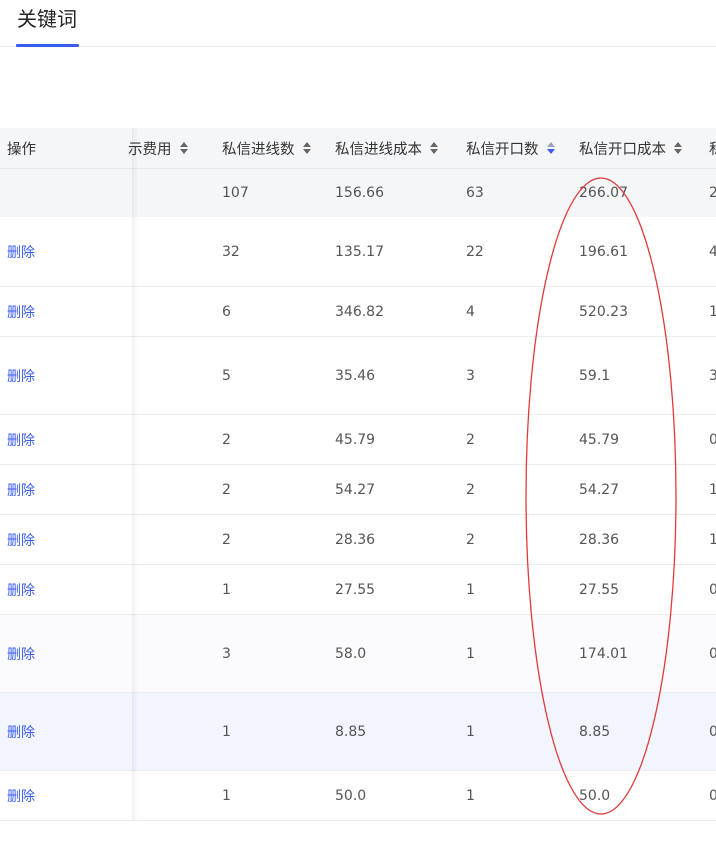  I want to click on header-operation: 操作, so click(67, 148).